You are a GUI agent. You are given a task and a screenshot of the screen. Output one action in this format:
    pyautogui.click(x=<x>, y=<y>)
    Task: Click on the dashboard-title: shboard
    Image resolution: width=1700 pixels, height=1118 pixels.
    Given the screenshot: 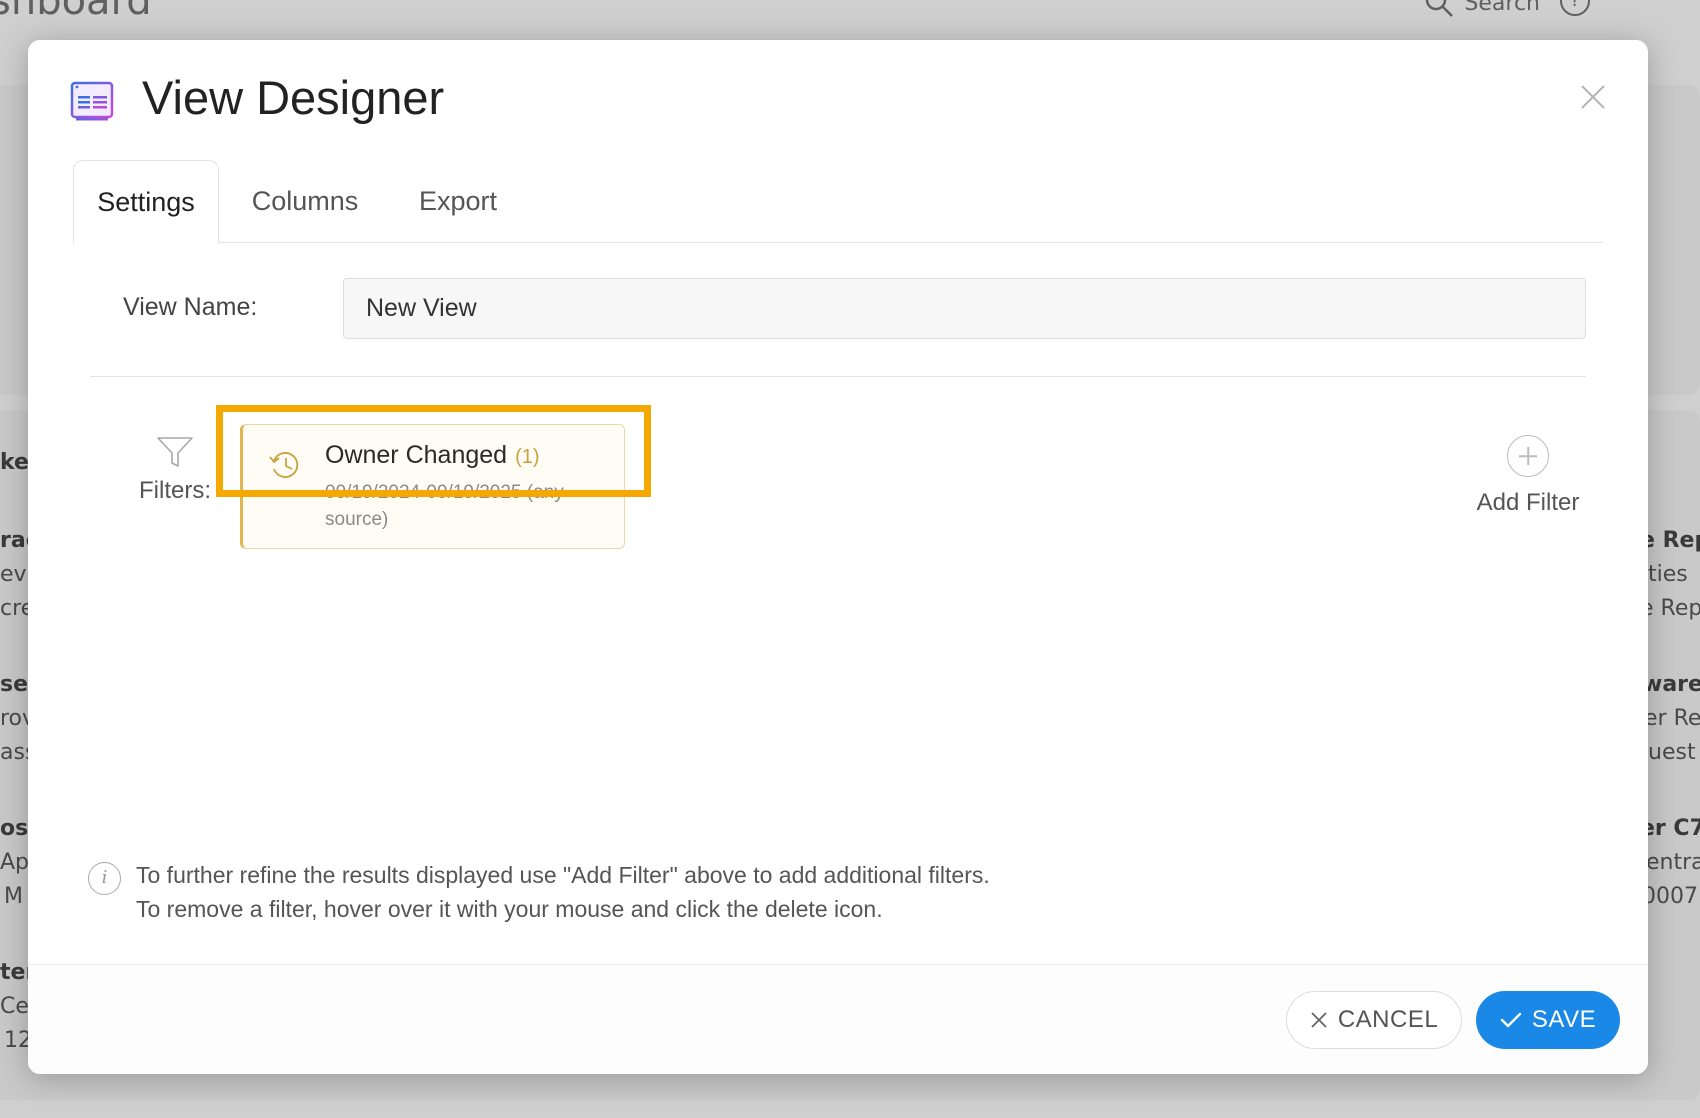 What is the action you would take?
    pyautogui.click(x=76, y=12)
    